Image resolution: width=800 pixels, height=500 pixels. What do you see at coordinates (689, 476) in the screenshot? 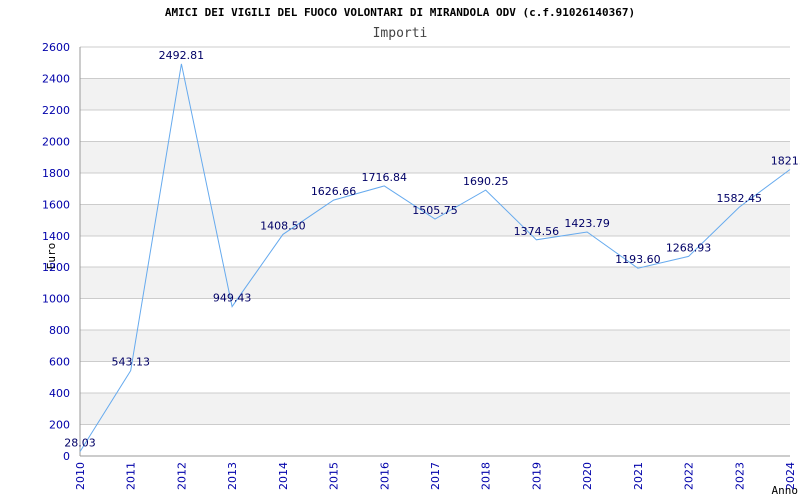
I see `x-tick-label: 2022` at bounding box center [689, 476].